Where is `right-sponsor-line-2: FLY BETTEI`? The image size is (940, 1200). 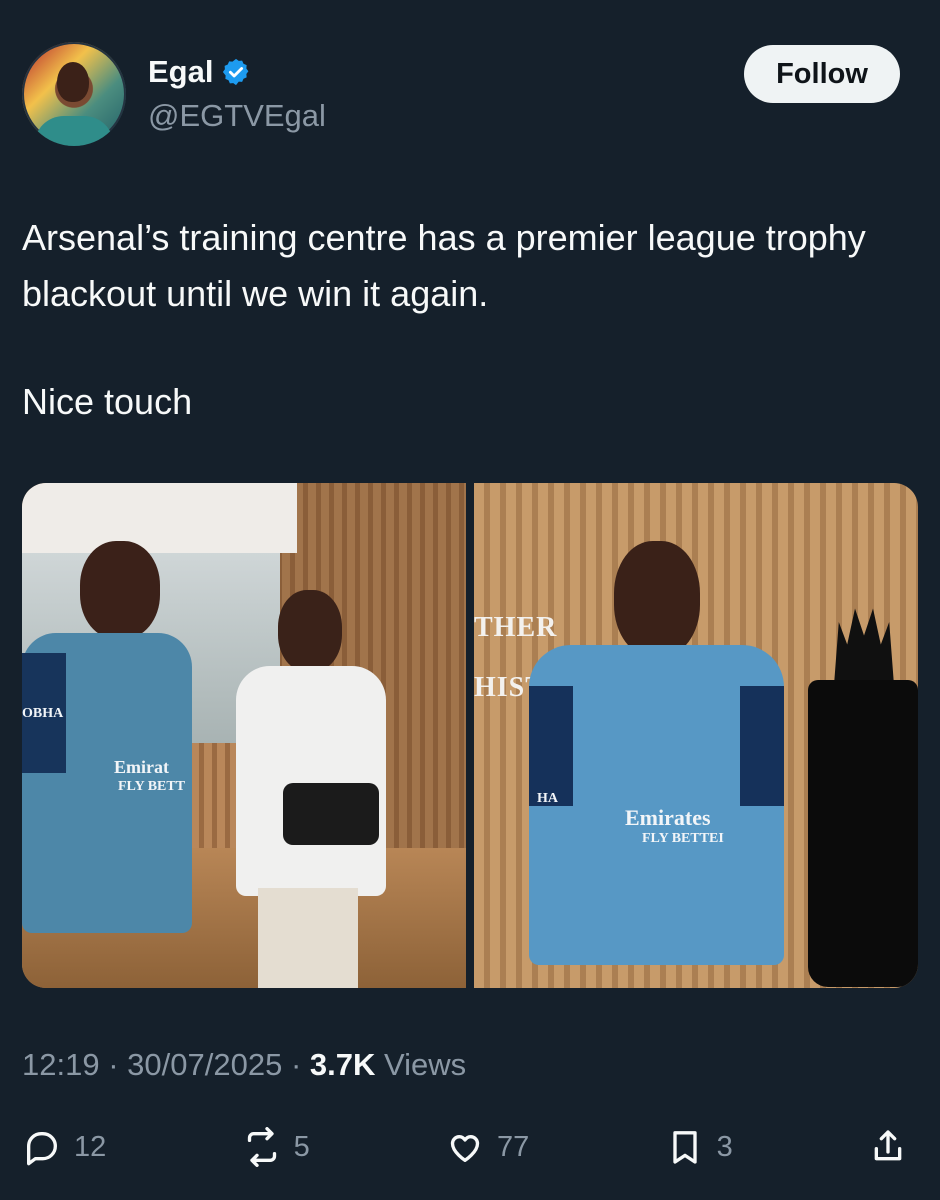 right-sponsor-line-2: FLY BETTEI is located at coordinates (683, 838).